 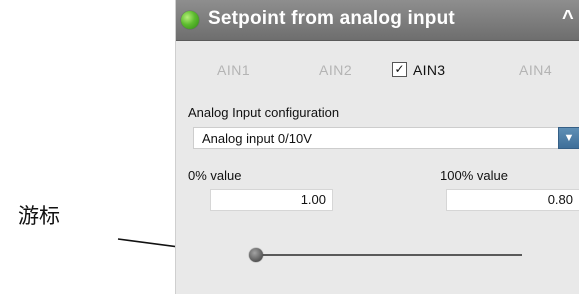 What do you see at coordinates (331, 18) in the screenshot?
I see `panel-title: Setpoint from analog input` at bounding box center [331, 18].